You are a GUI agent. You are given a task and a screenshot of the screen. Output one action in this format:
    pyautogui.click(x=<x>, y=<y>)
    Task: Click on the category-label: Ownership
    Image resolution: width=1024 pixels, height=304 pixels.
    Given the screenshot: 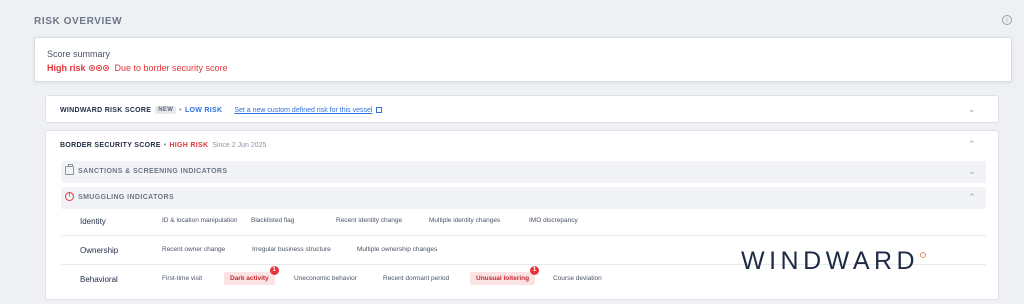 What is the action you would take?
    pyautogui.click(x=99, y=250)
    